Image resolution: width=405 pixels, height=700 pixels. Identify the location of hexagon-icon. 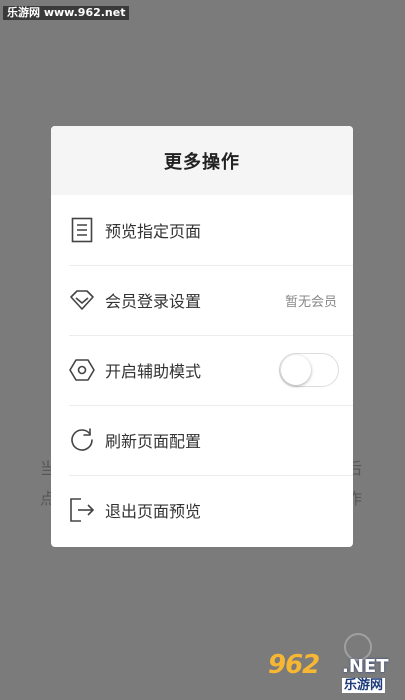
(82, 370).